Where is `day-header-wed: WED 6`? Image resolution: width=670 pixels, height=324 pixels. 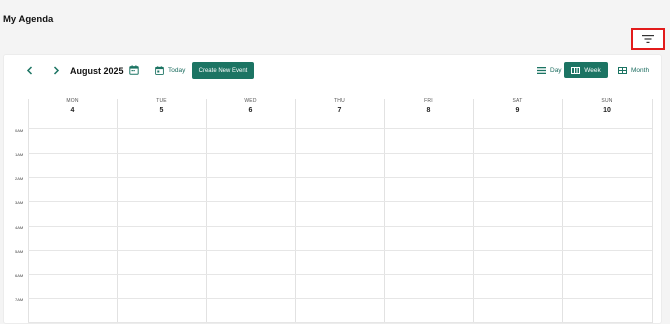
day-header-wed: WED 6 is located at coordinates (250, 111).